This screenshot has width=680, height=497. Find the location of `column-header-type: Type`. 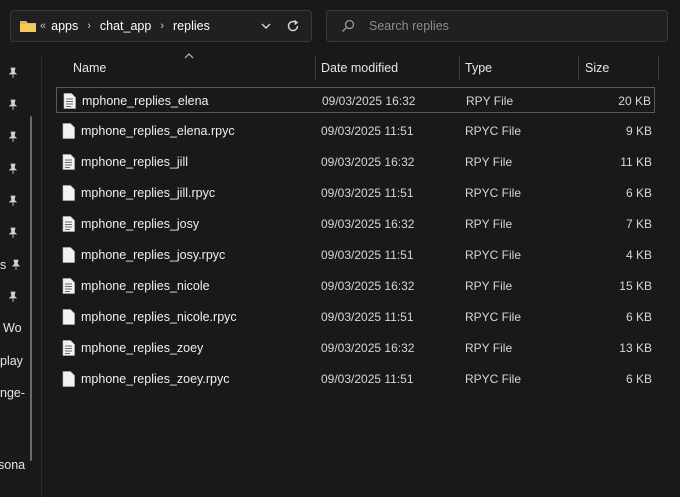

column-header-type: Type is located at coordinates (478, 73).